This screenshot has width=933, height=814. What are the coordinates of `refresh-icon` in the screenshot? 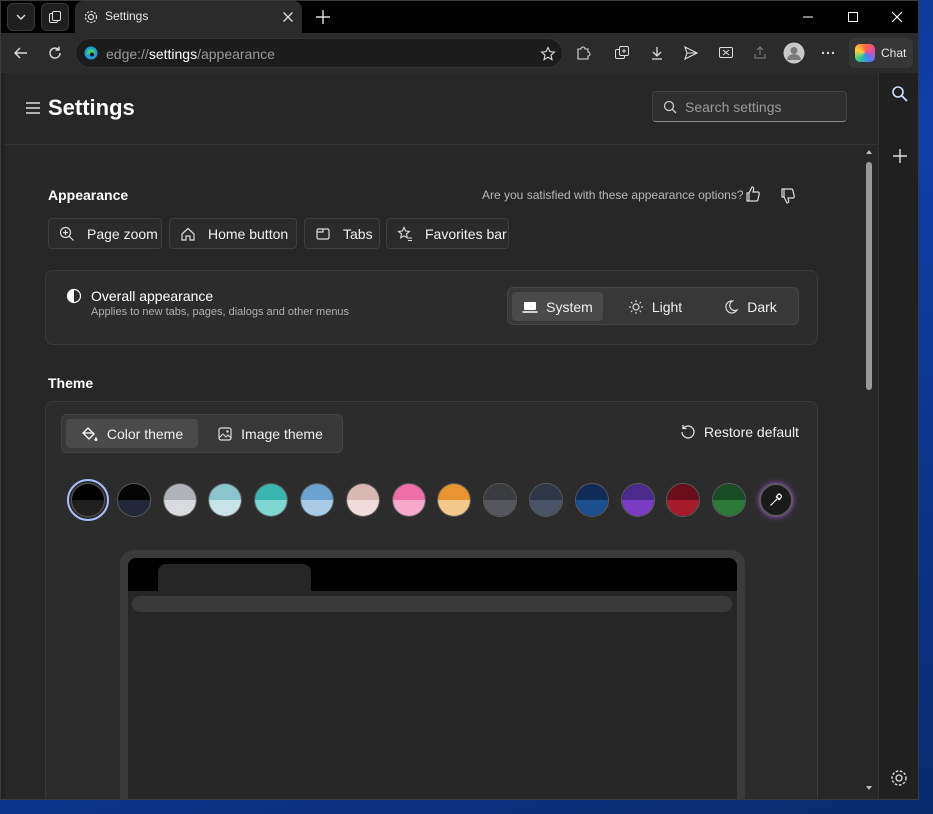 It's located at (55, 52).